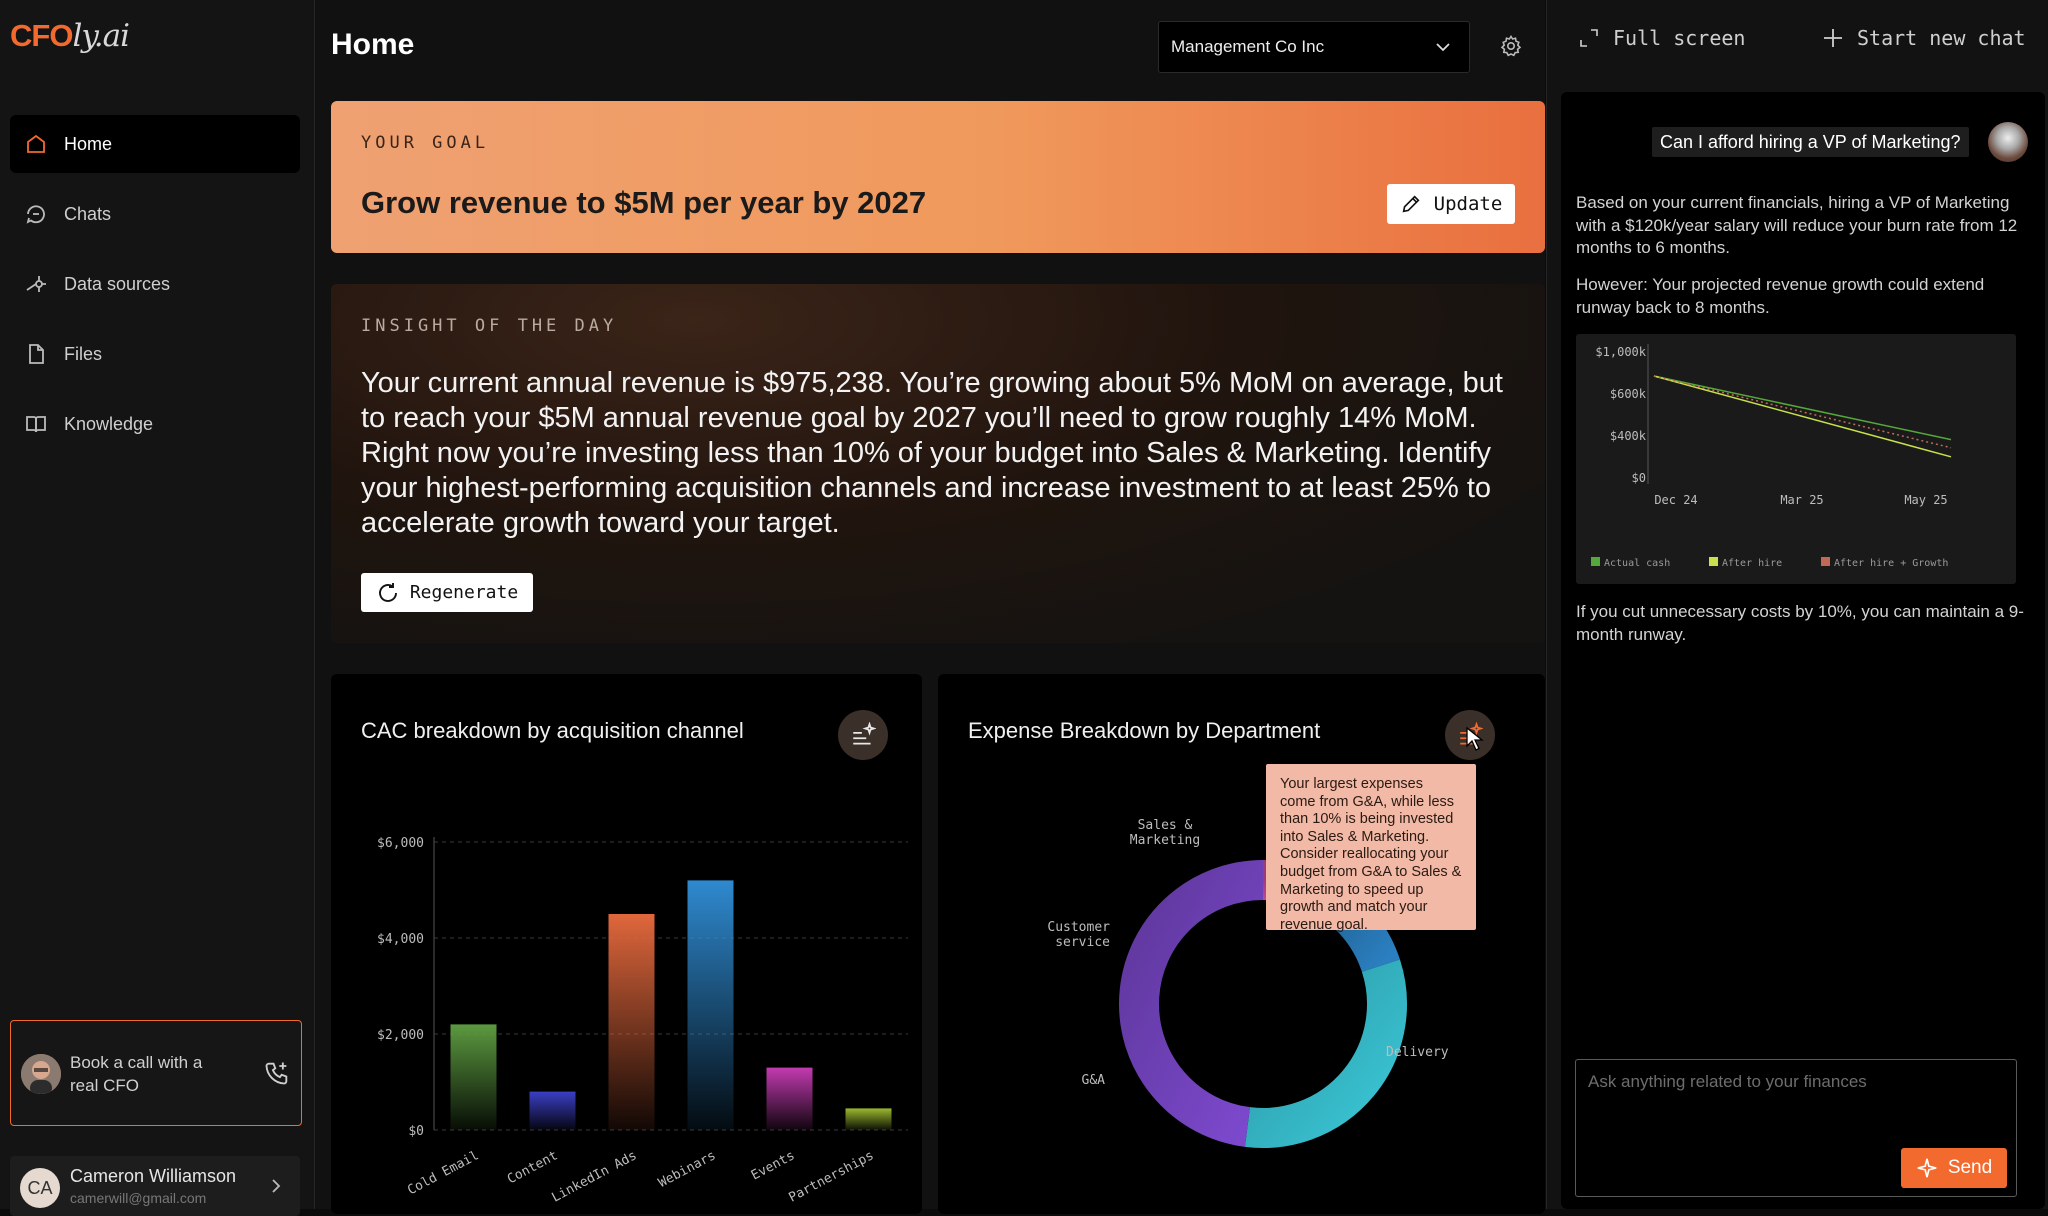  I want to click on regenerate-button-label: Regenerate, so click(464, 592).